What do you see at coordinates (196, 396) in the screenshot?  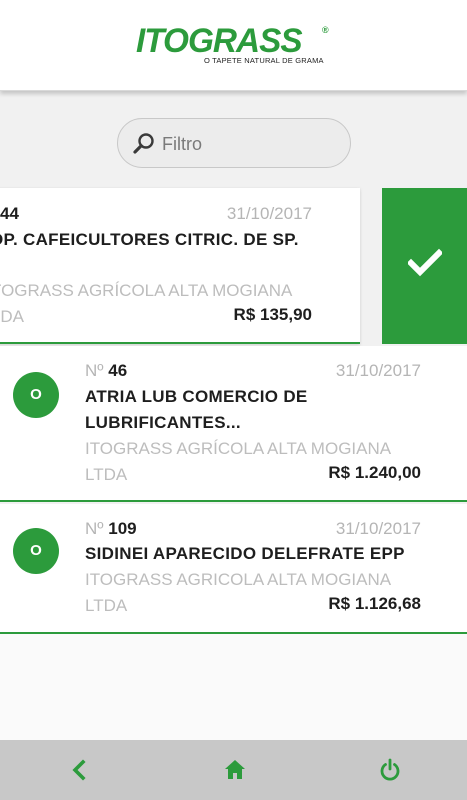 I see `client-name-line1: ATRIA LUB COMERCIO DE` at bounding box center [196, 396].